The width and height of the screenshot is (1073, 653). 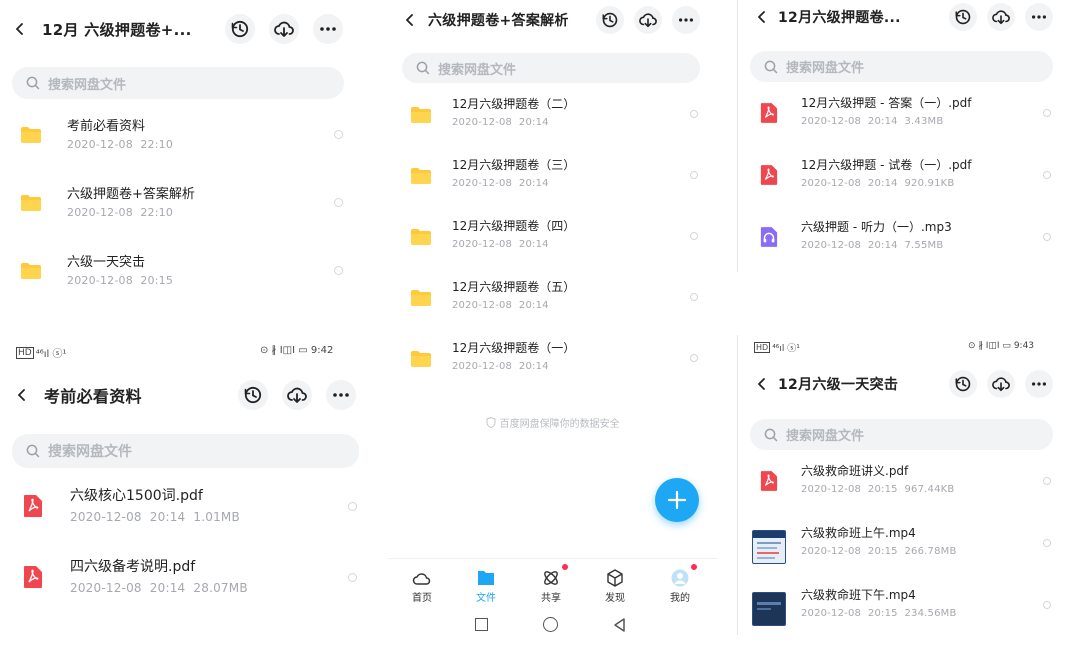 I want to click on tab-share: 共享, so click(x=551, y=586).